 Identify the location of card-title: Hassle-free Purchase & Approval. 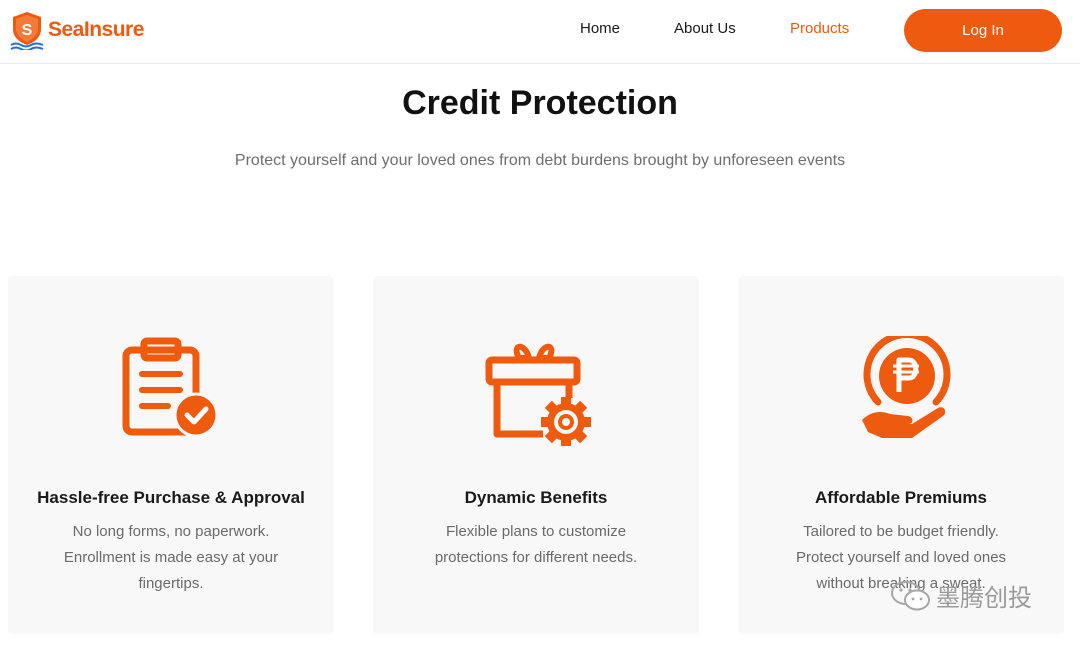
(171, 497).